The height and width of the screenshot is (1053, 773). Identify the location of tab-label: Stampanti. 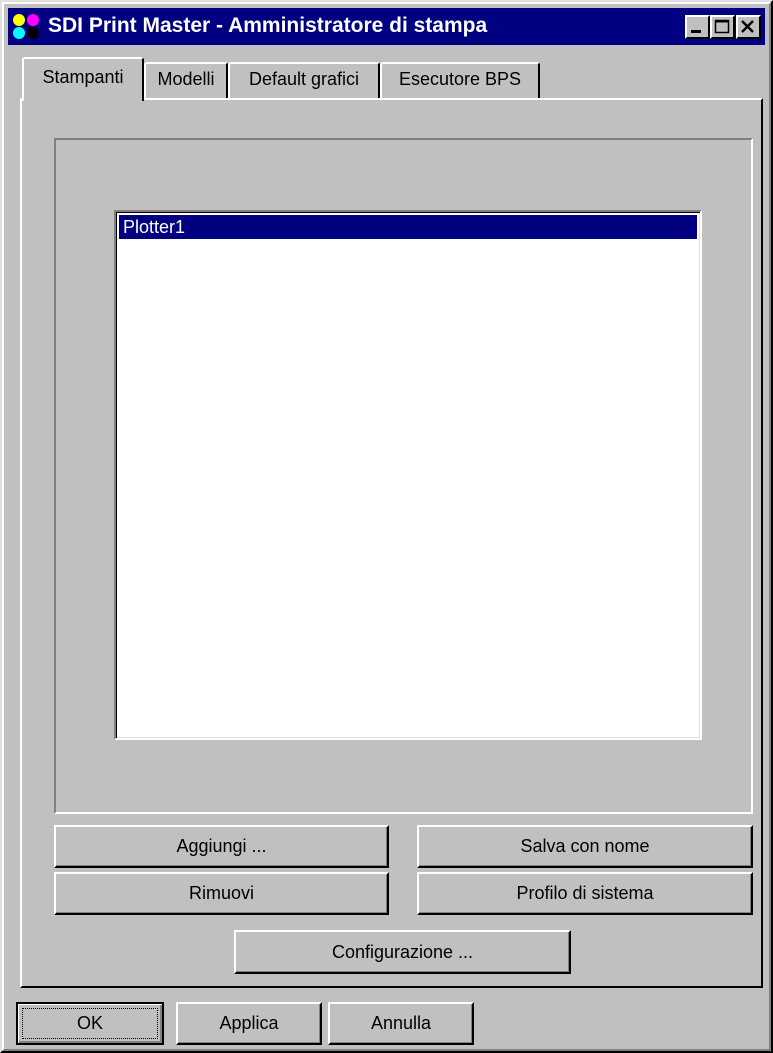
(83, 77).